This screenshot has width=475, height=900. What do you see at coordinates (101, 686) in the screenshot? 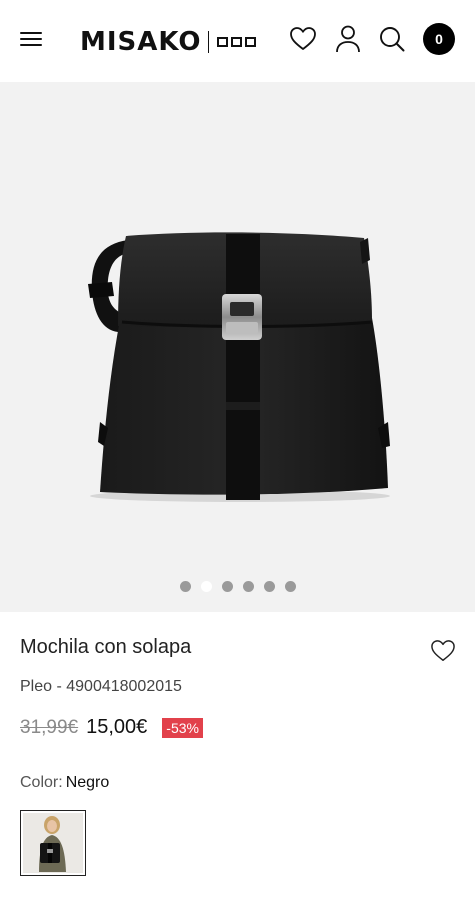
I see `product-reference: Pleo - 4900418002015` at bounding box center [101, 686].